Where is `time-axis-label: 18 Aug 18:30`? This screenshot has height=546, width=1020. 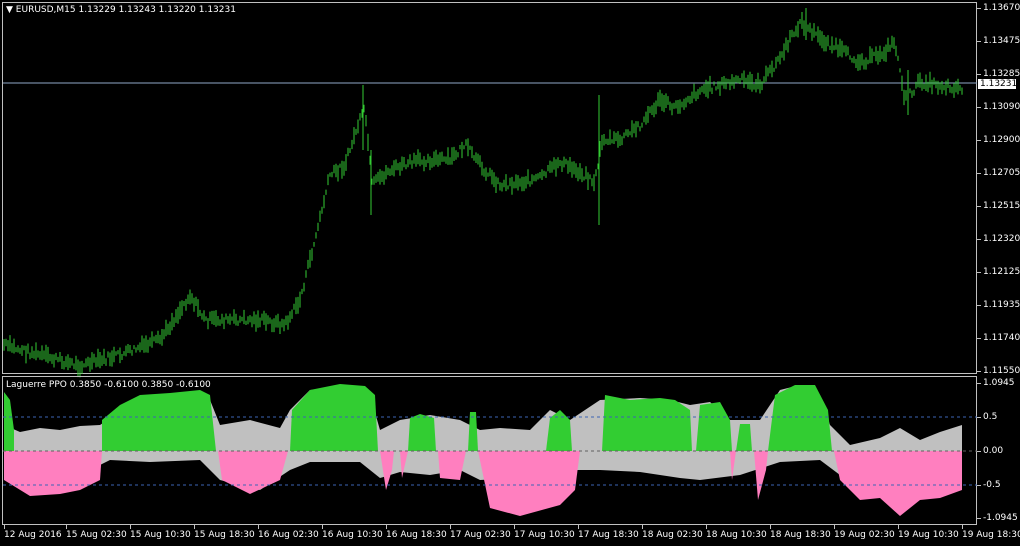 time-axis-label: 18 Aug 18:30 is located at coordinates (800, 535).